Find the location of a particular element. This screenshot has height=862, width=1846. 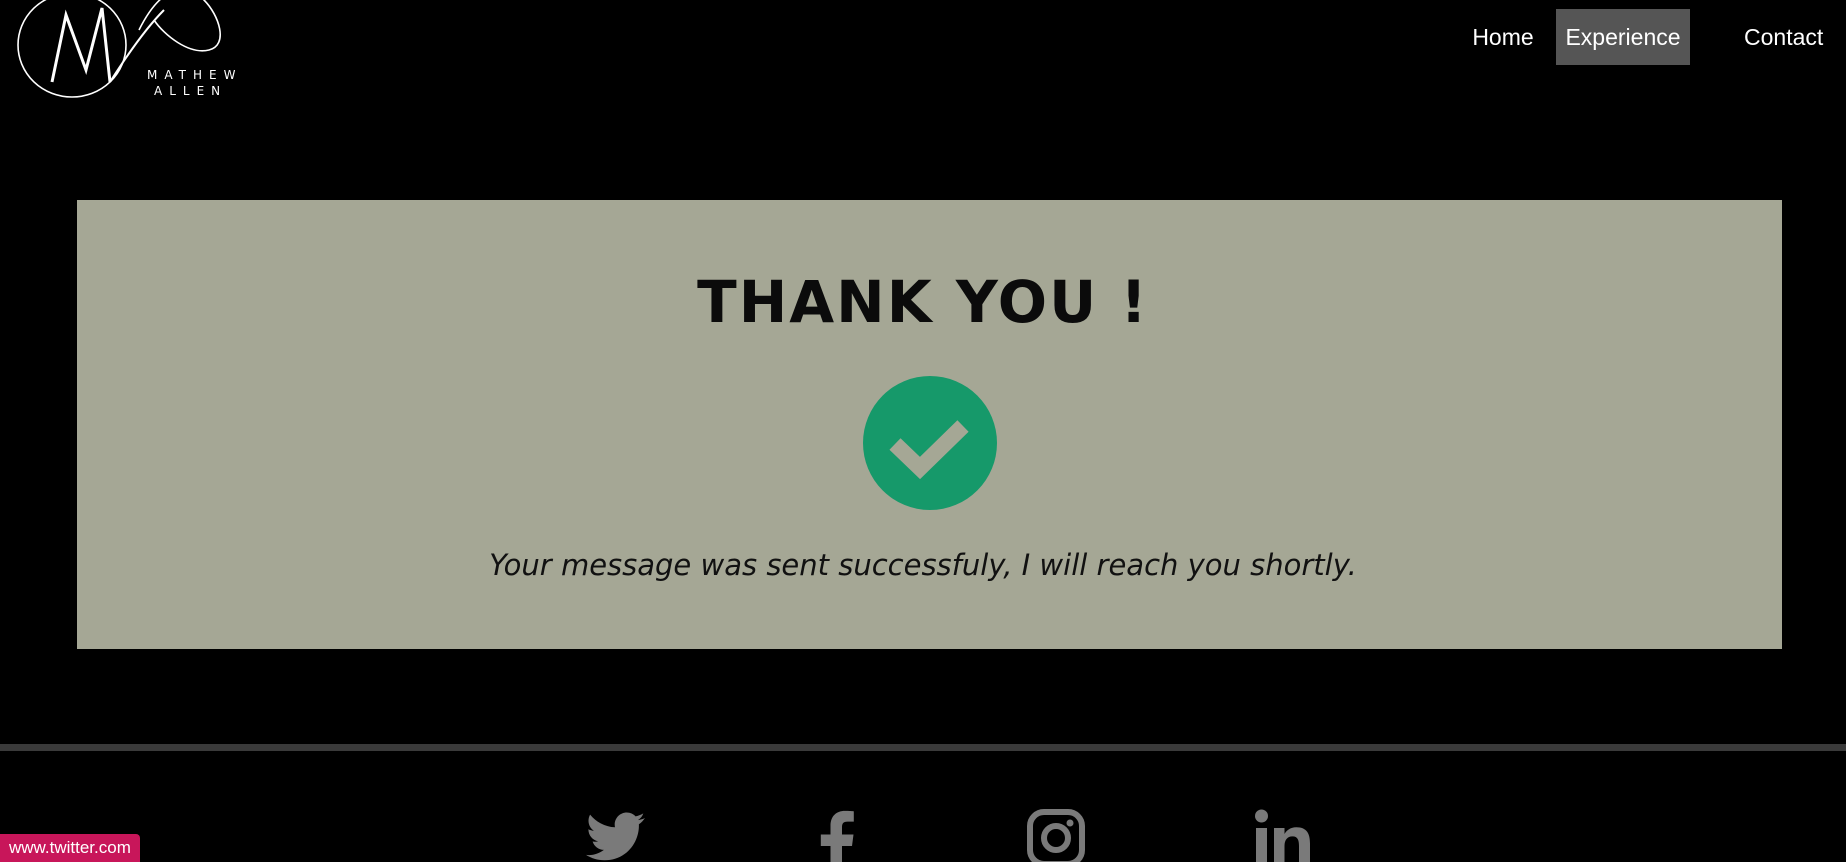

site-logo: MATHEW ALLEN is located at coordinates (134, 57).